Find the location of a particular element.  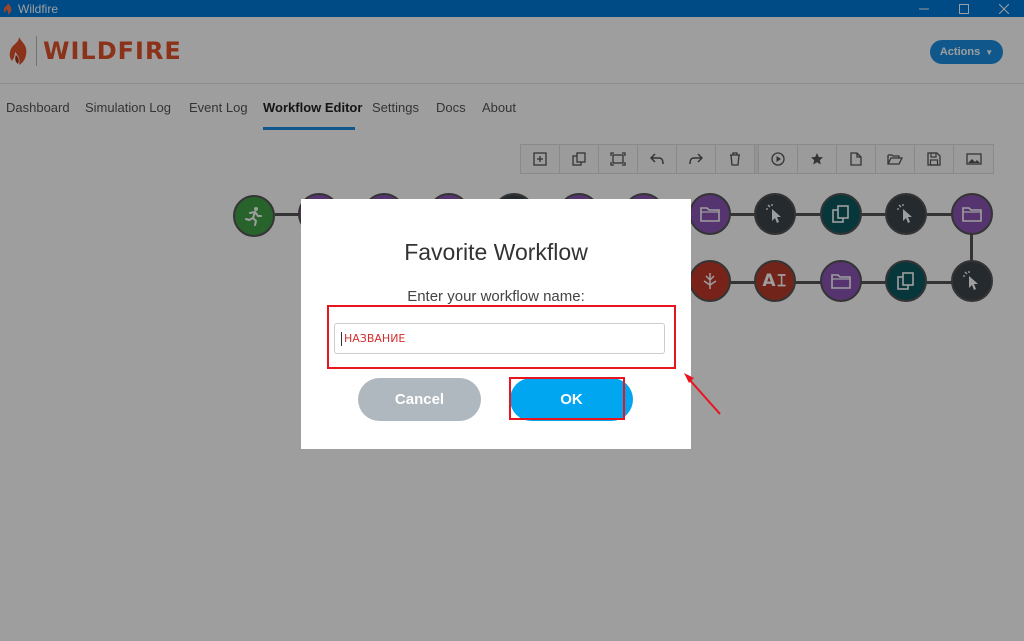

annotation-highlight-ok is located at coordinates (567, 398).